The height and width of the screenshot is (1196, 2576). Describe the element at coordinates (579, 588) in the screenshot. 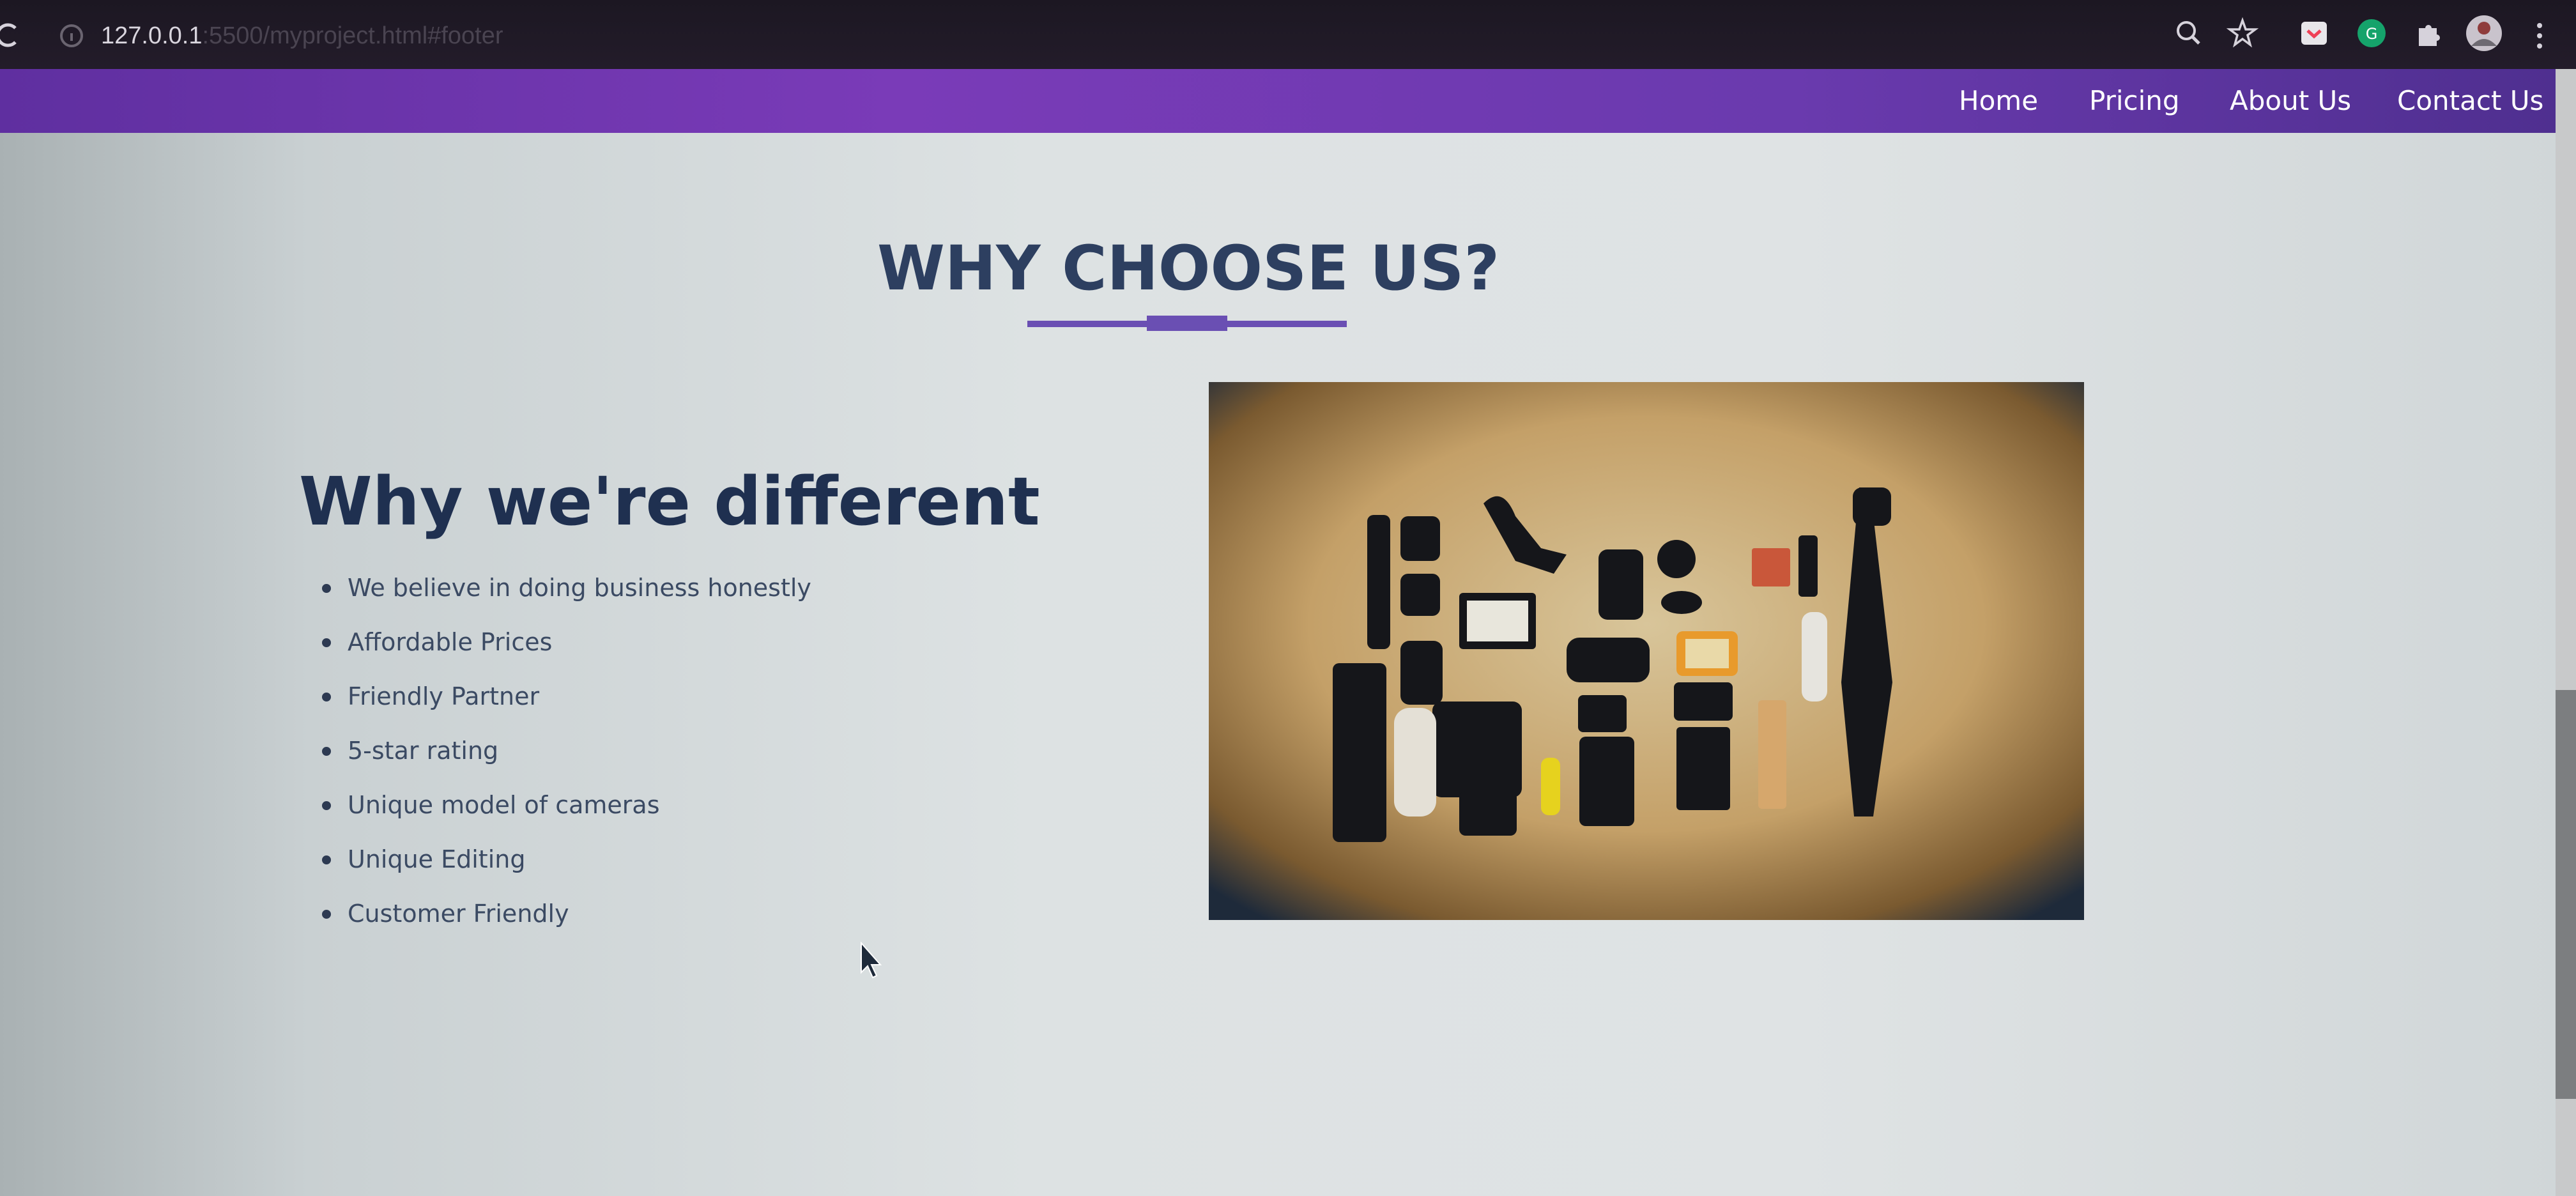

I see `feature-text: We believe in doing business honestly` at that location.